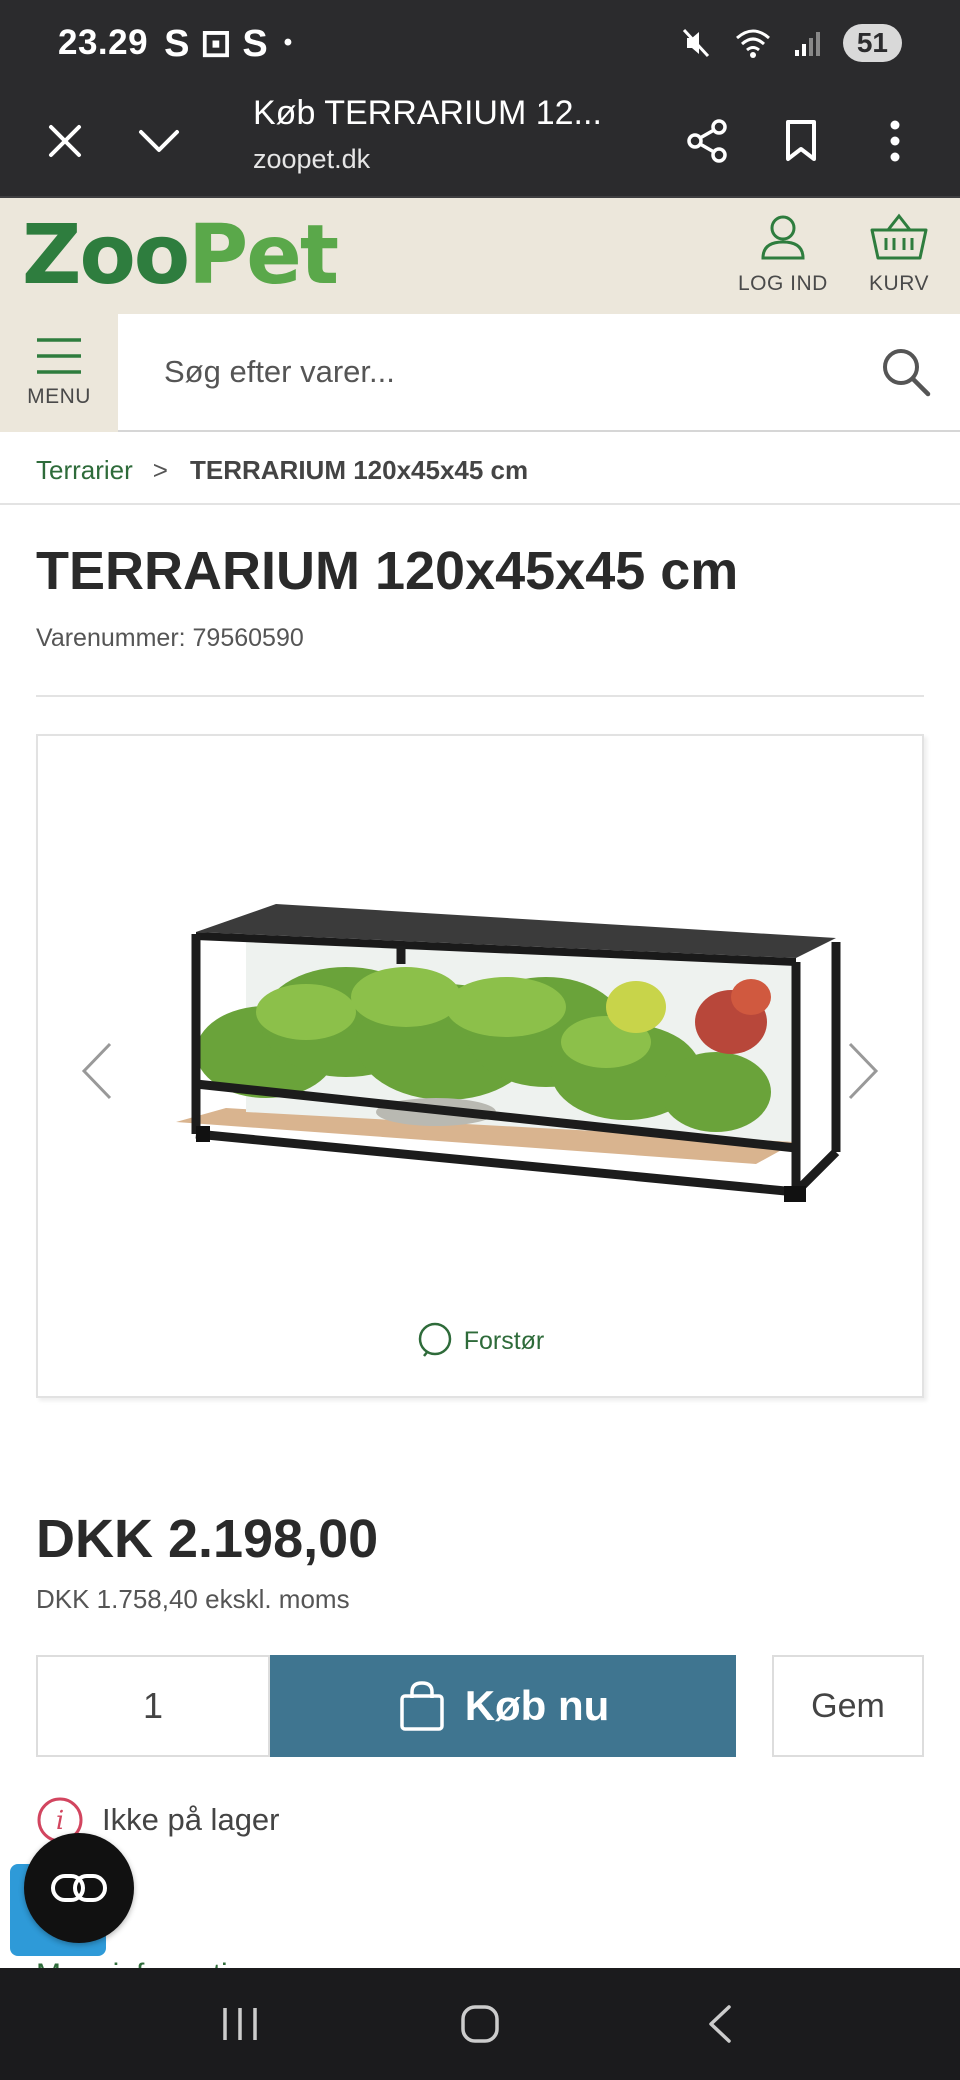  I want to click on recent-apps-icon, so click(240, 2024).